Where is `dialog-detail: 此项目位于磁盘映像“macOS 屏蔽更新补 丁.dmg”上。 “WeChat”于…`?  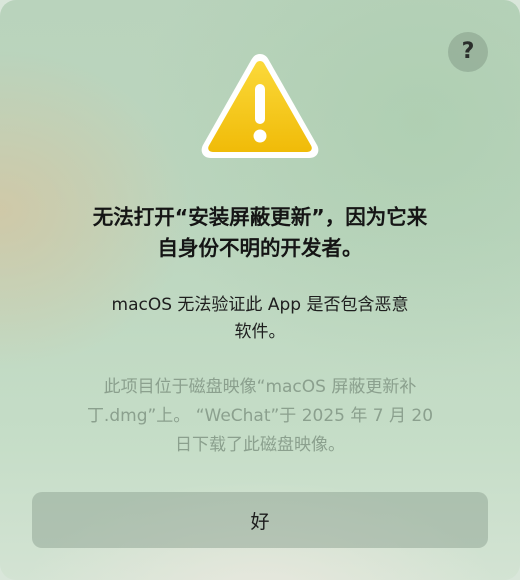 dialog-detail: 此项目位于磁盘映像“macOS 屏蔽更新补 丁.dmg”上。 “WeChat”于… is located at coordinates (260, 416).